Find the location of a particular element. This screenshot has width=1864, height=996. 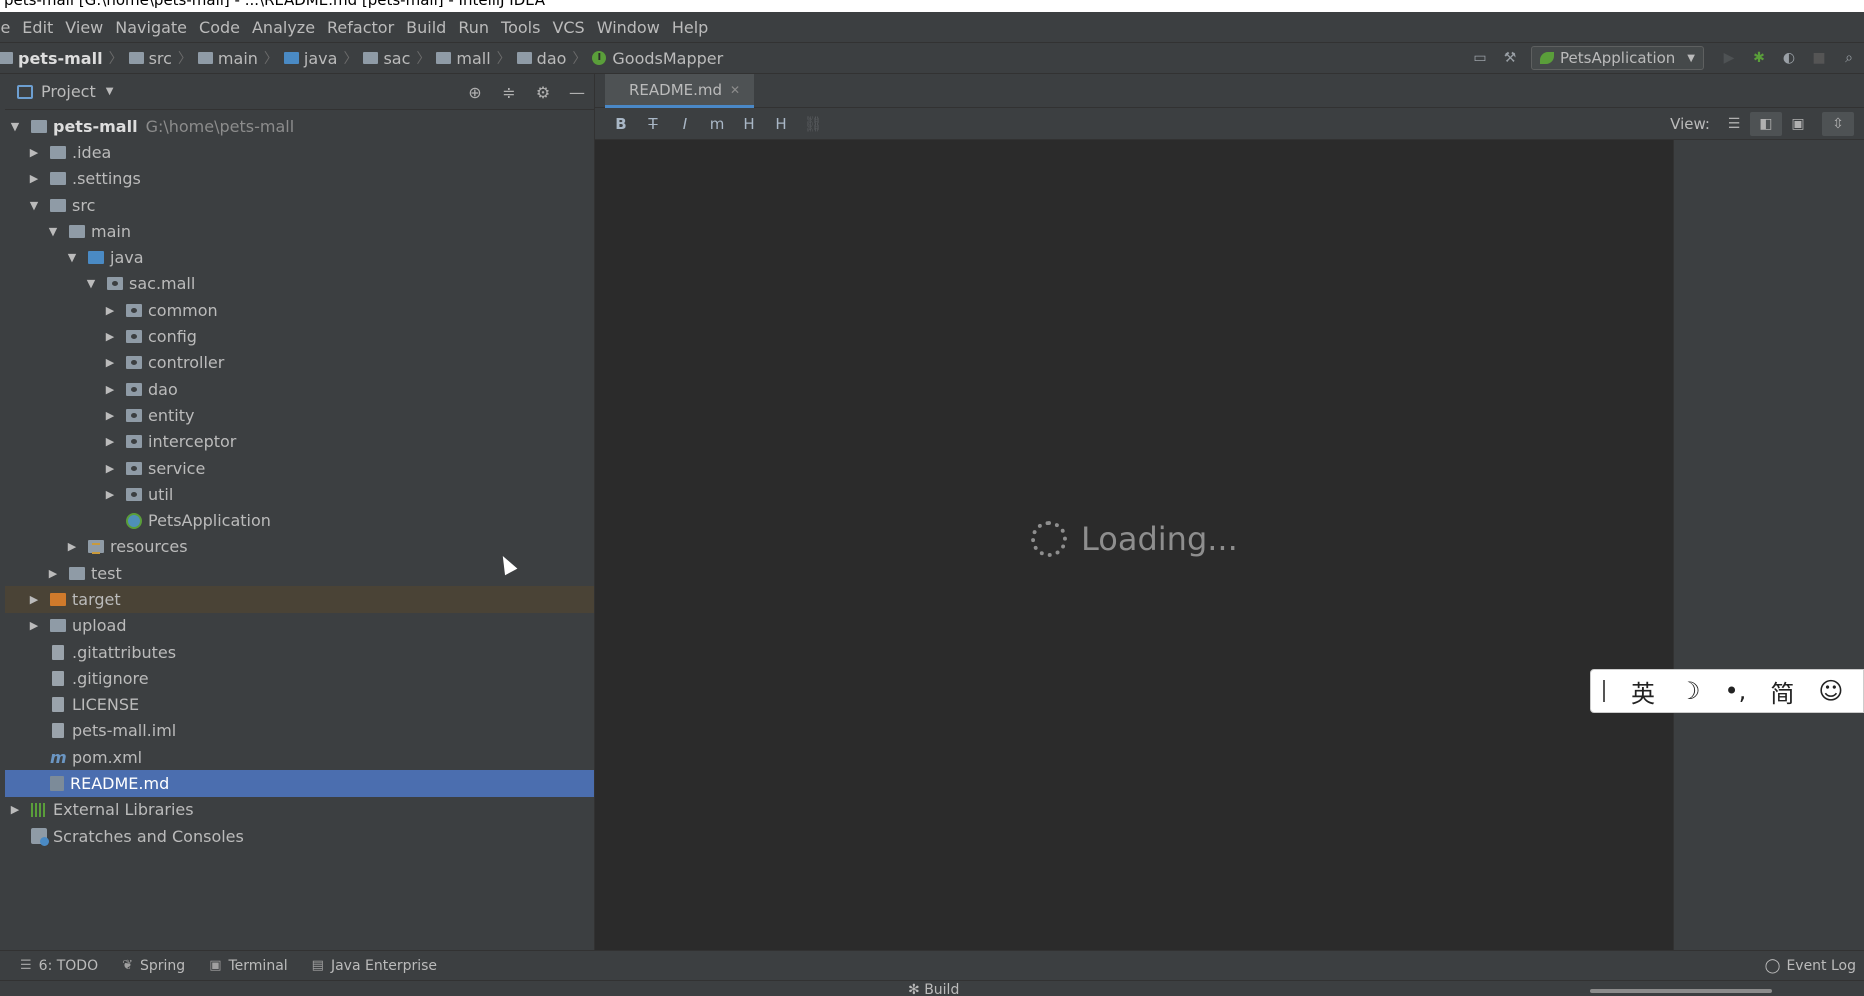

tab-readme: README.md ✕ is located at coordinates (680, 91).